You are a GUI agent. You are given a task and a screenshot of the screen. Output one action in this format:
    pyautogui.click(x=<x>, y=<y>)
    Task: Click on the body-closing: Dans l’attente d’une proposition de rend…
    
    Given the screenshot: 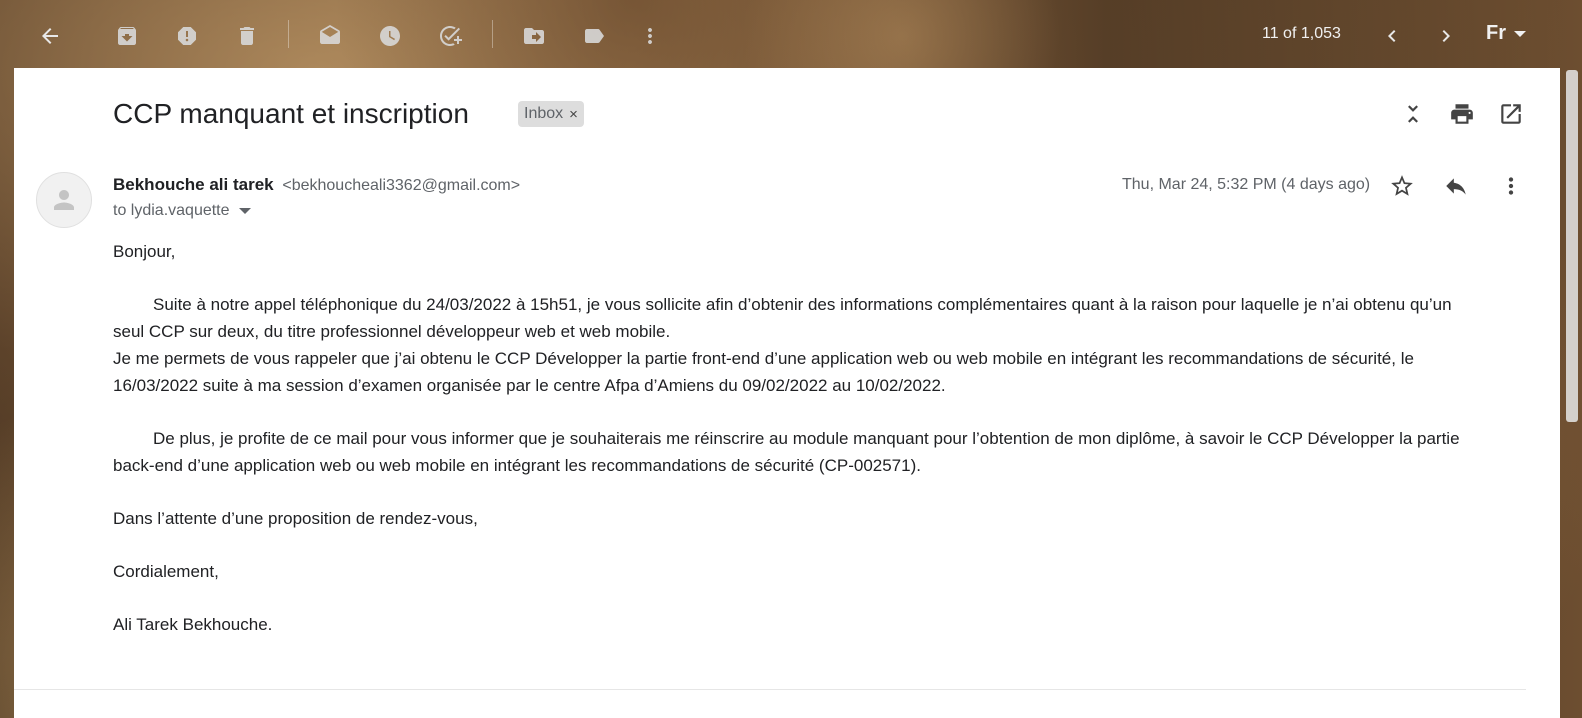 What is the action you would take?
    pyautogui.click(x=295, y=518)
    